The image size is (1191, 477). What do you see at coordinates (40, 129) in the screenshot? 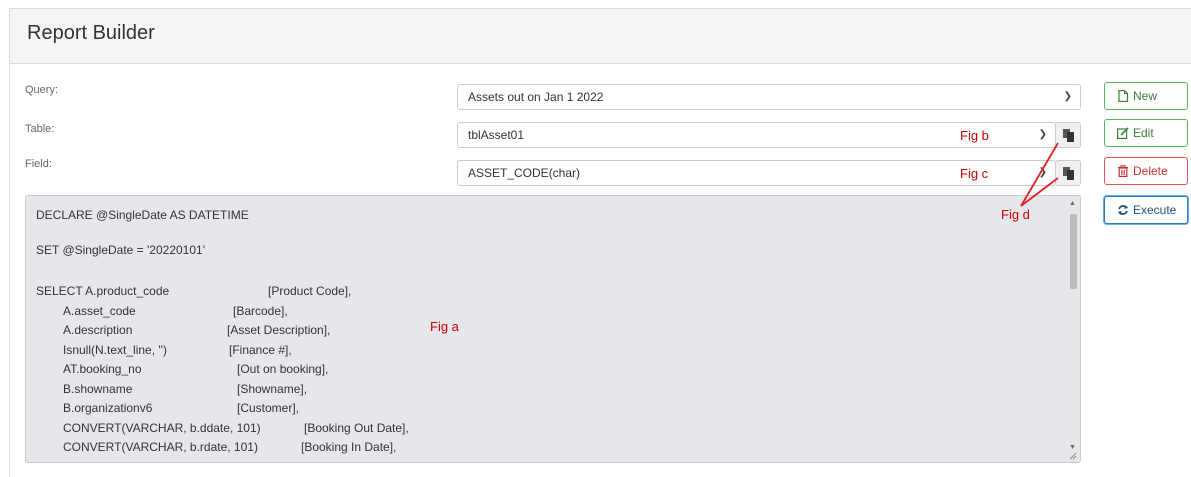
I see `table-label: Table:` at bounding box center [40, 129].